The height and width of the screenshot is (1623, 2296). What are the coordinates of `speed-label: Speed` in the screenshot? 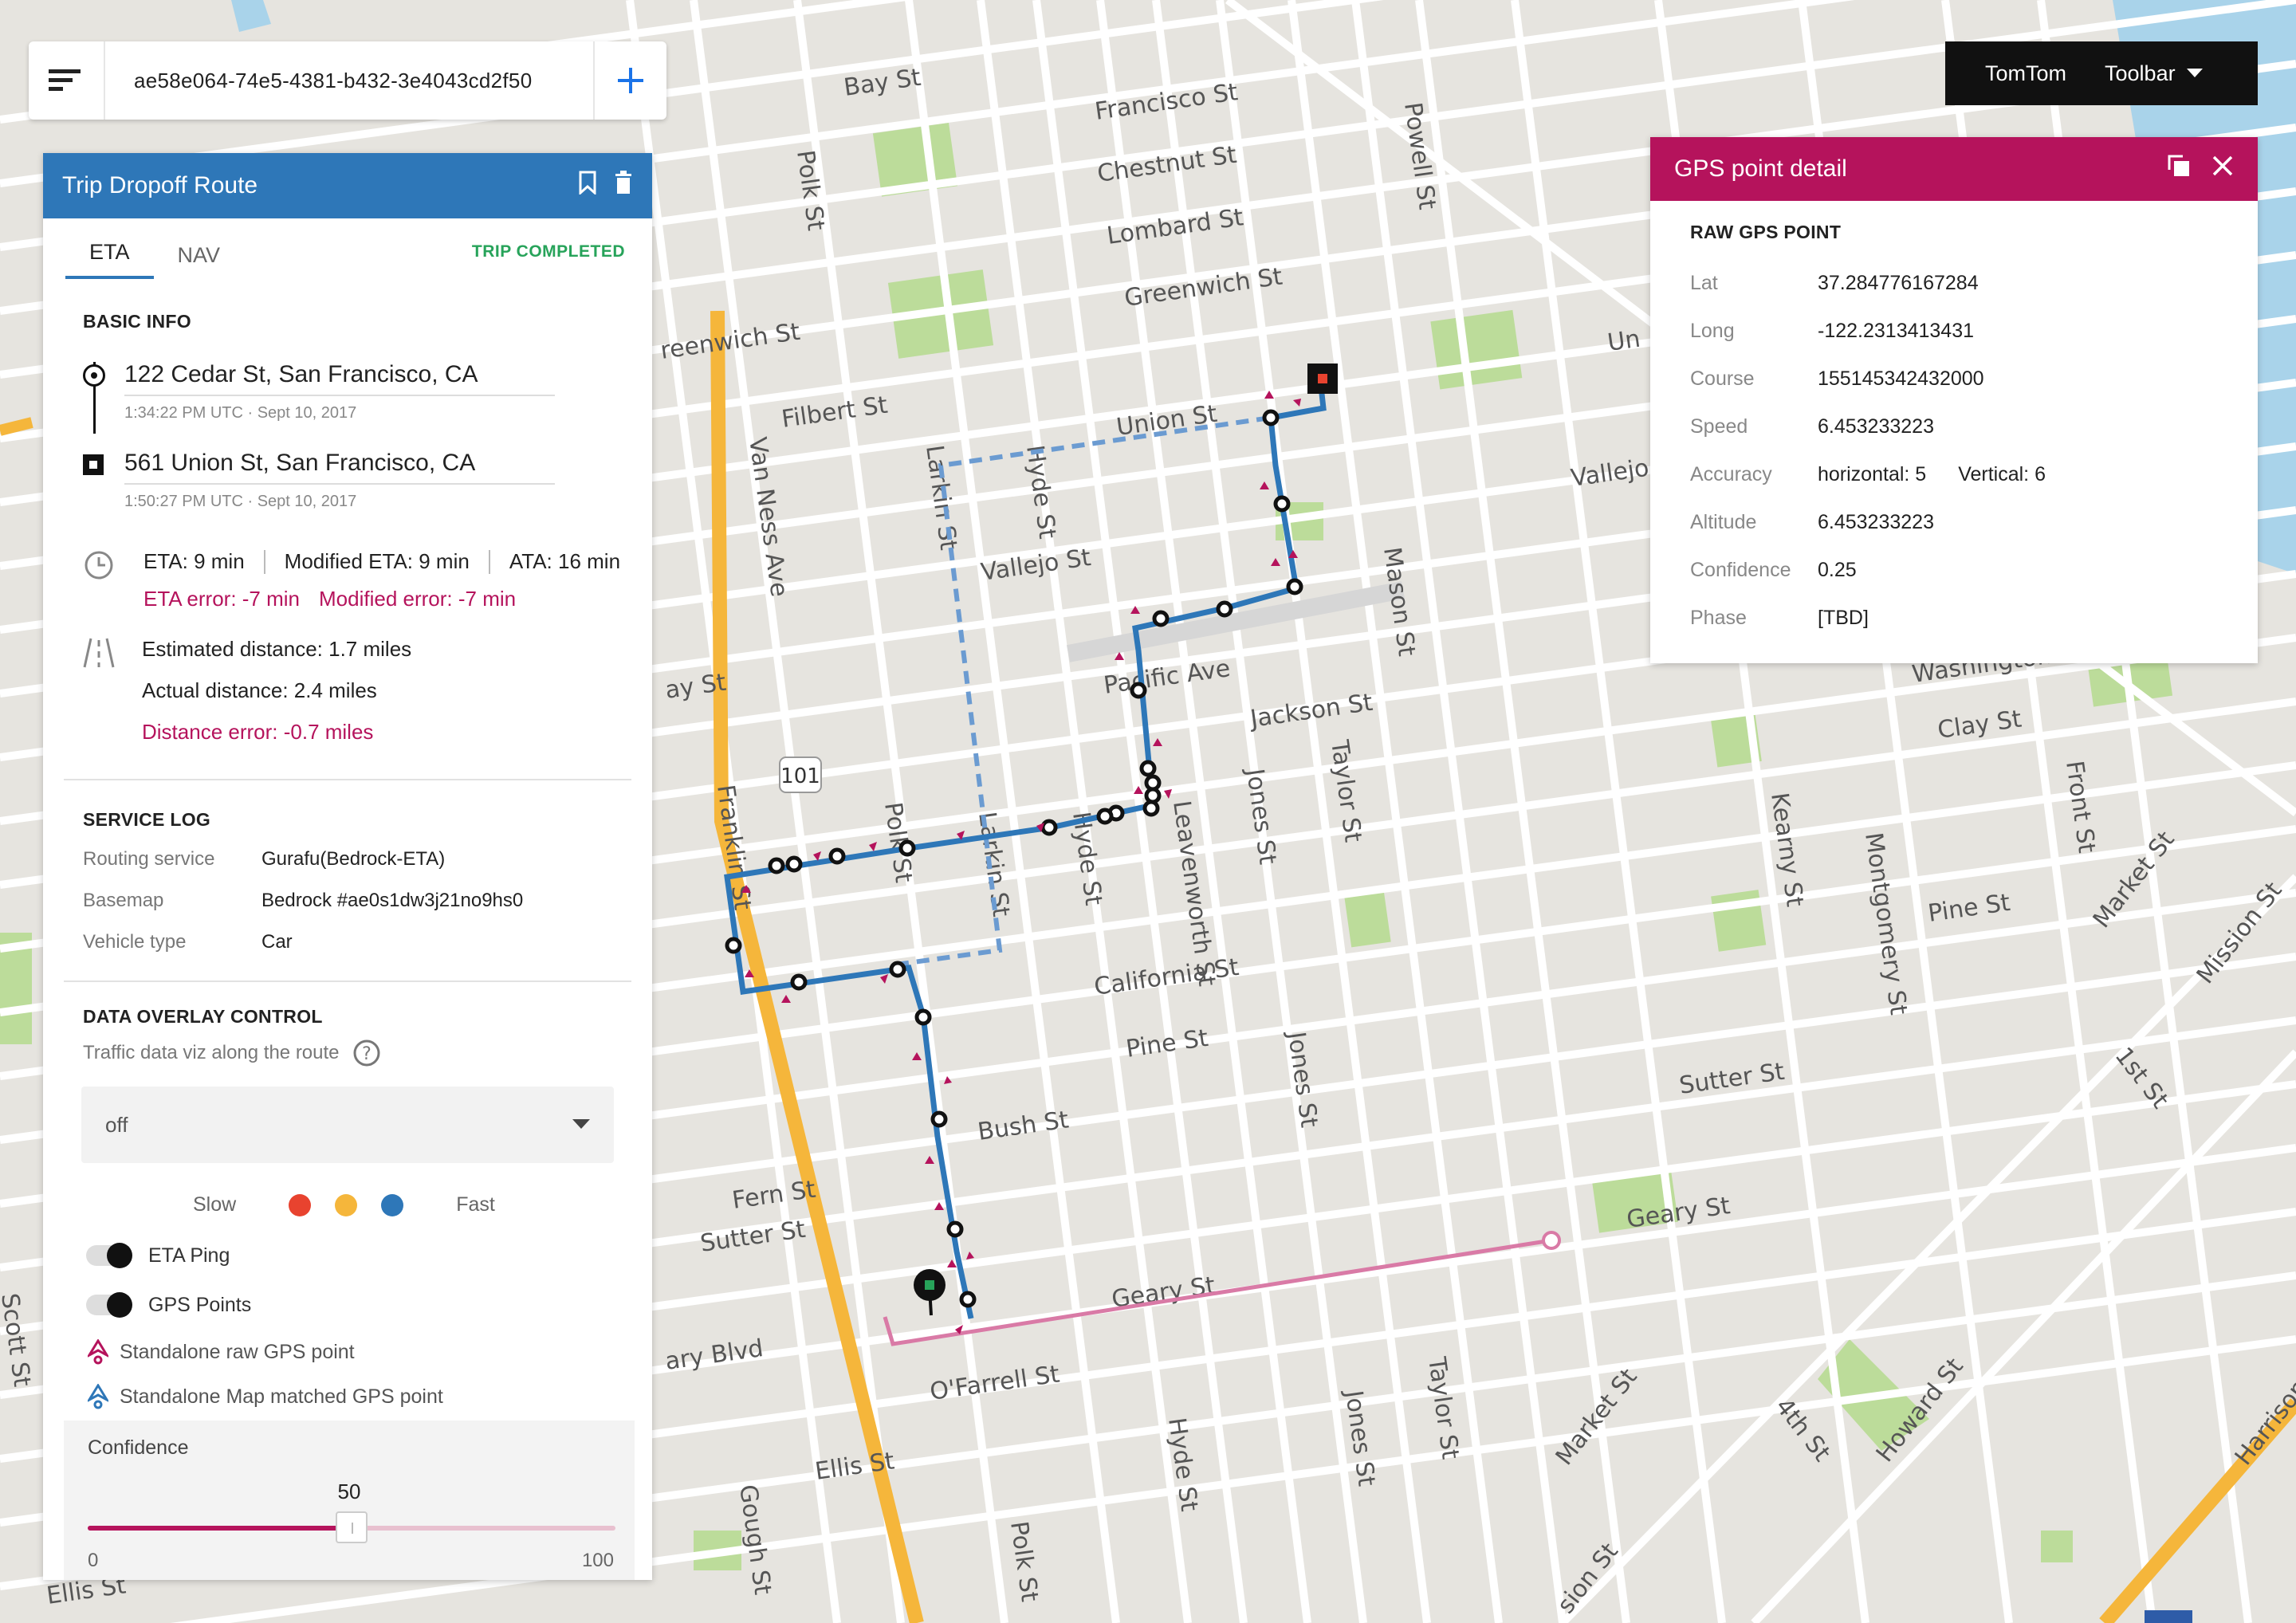 It's located at (1719, 426).